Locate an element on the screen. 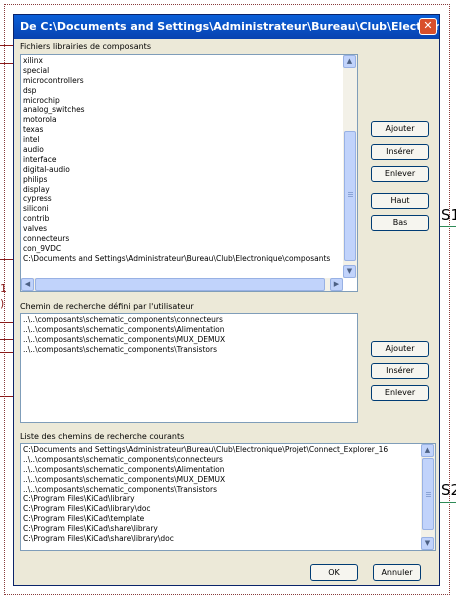  libraries-vertical-scrollbar: ▲ ▼ is located at coordinates (350, 166).